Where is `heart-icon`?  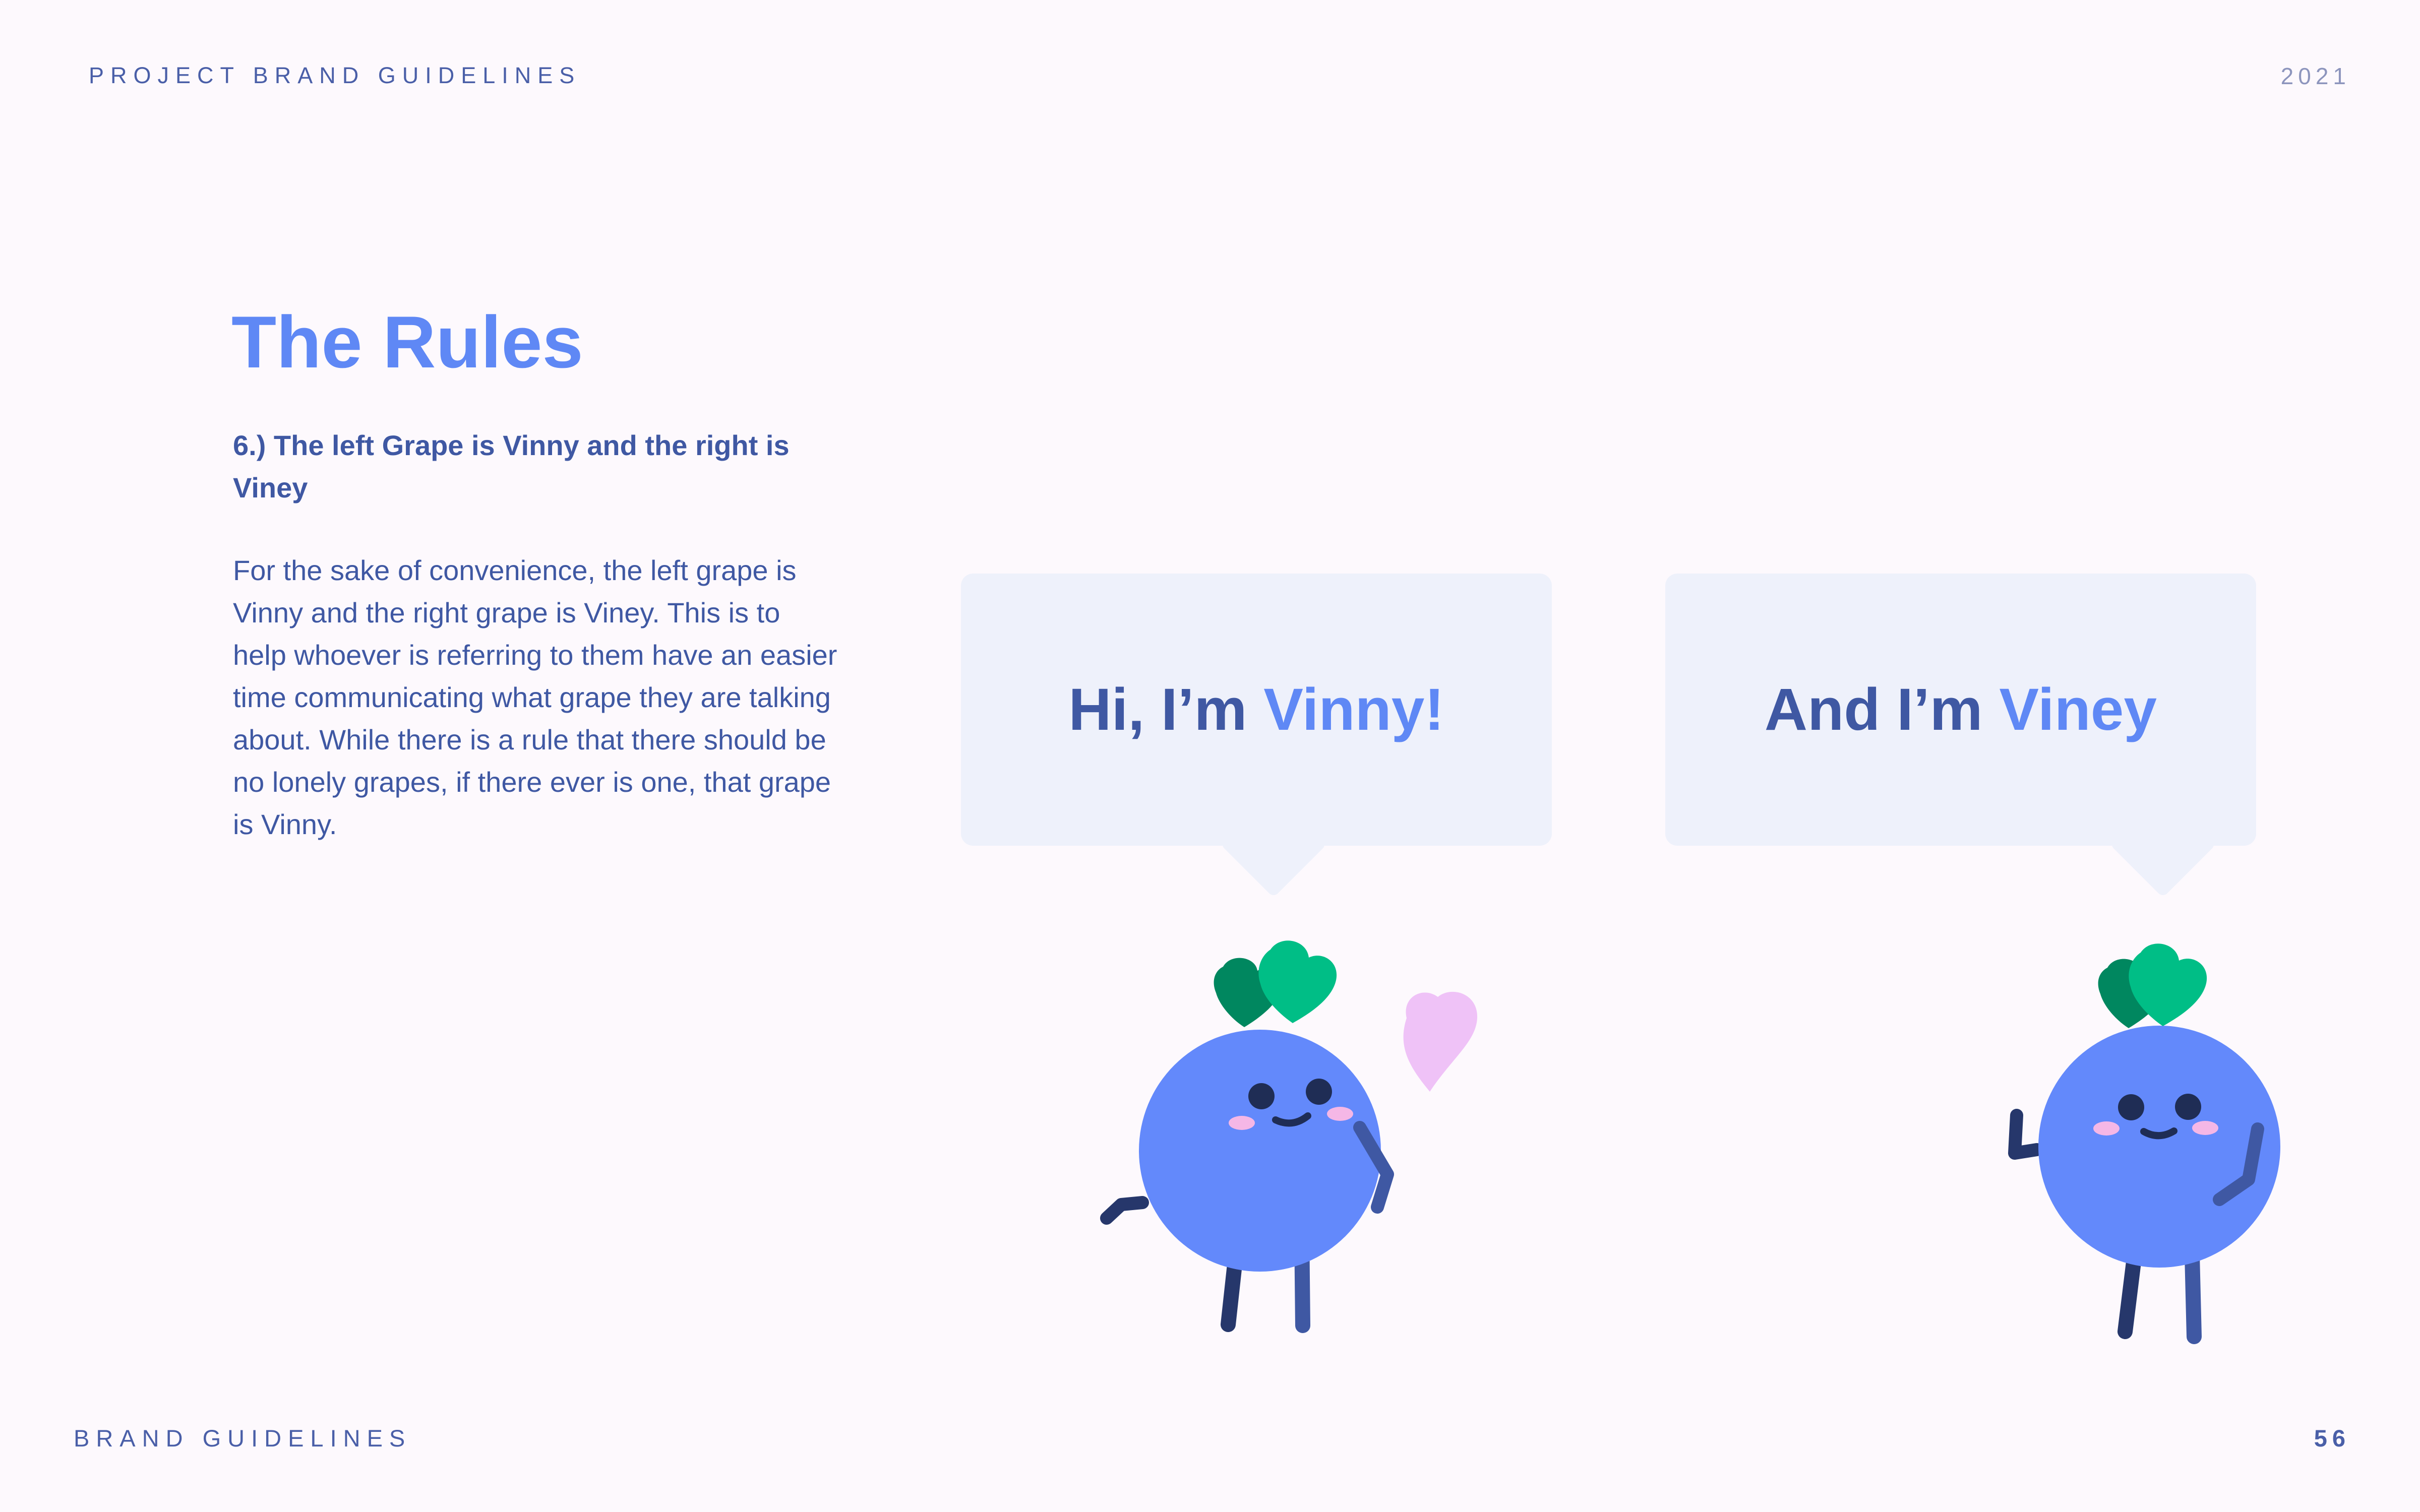
heart-icon is located at coordinates (1440, 1041).